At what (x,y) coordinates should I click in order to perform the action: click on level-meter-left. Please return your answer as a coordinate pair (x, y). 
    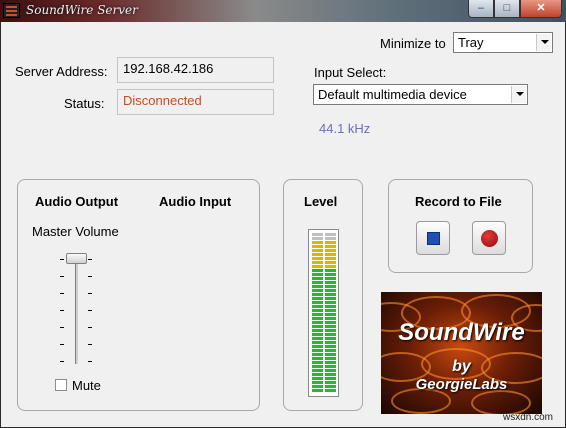
    Looking at the image, I should click on (317, 313).